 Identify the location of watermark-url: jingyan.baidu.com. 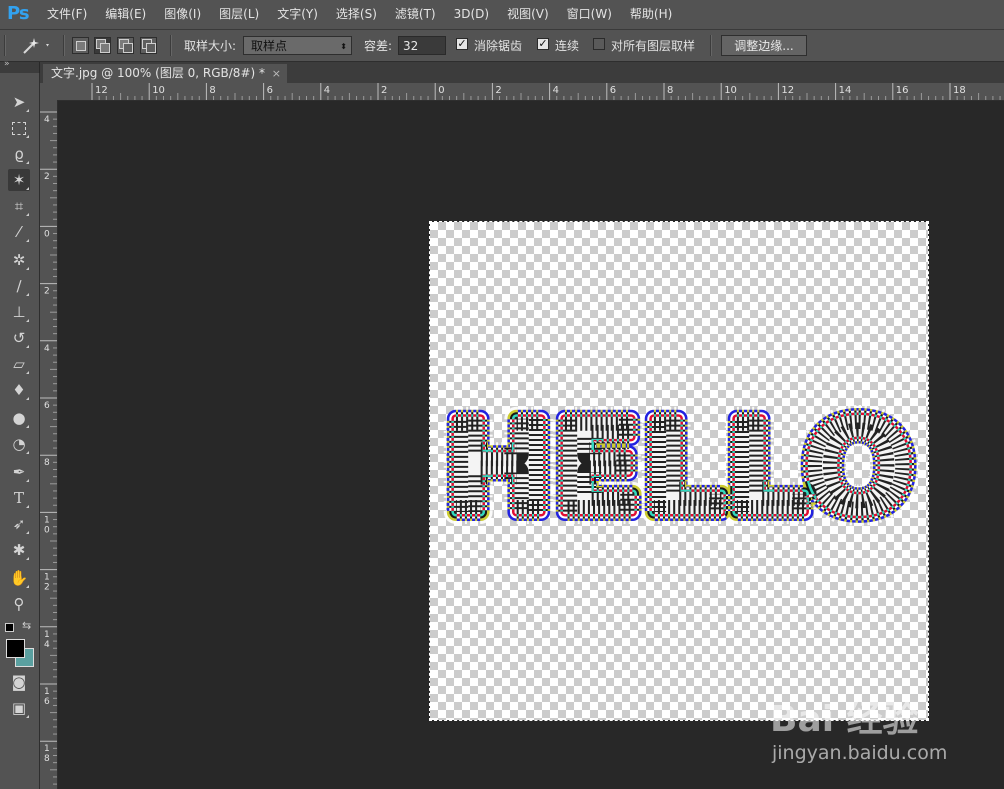
(860, 753).